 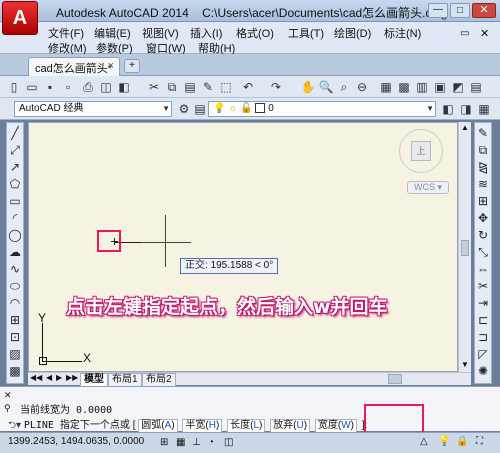 What do you see at coordinates (483, 235) in the screenshot?
I see `rotate-tool-icon: ↻` at bounding box center [483, 235].